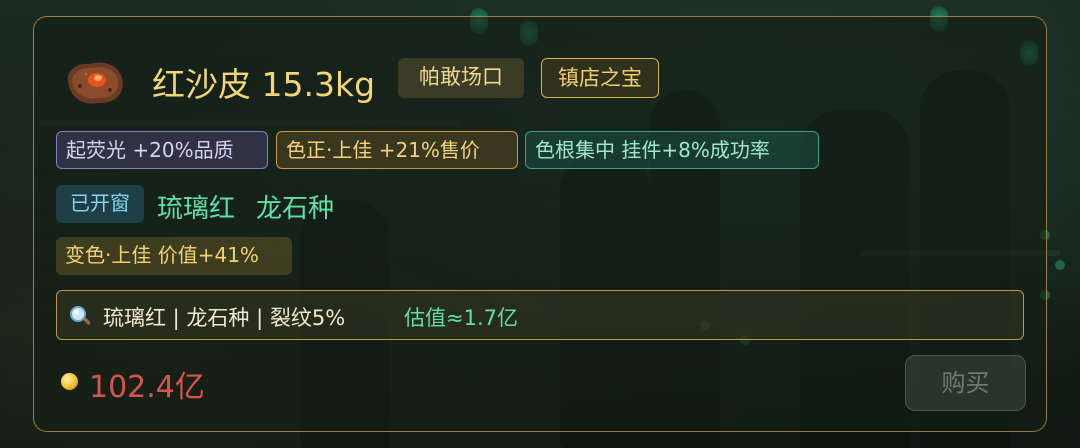 The height and width of the screenshot is (448, 1080). Describe the element at coordinates (672, 150) in the screenshot. I see `attribute-color-root: 色根集中 挂件+8%成功率` at that location.